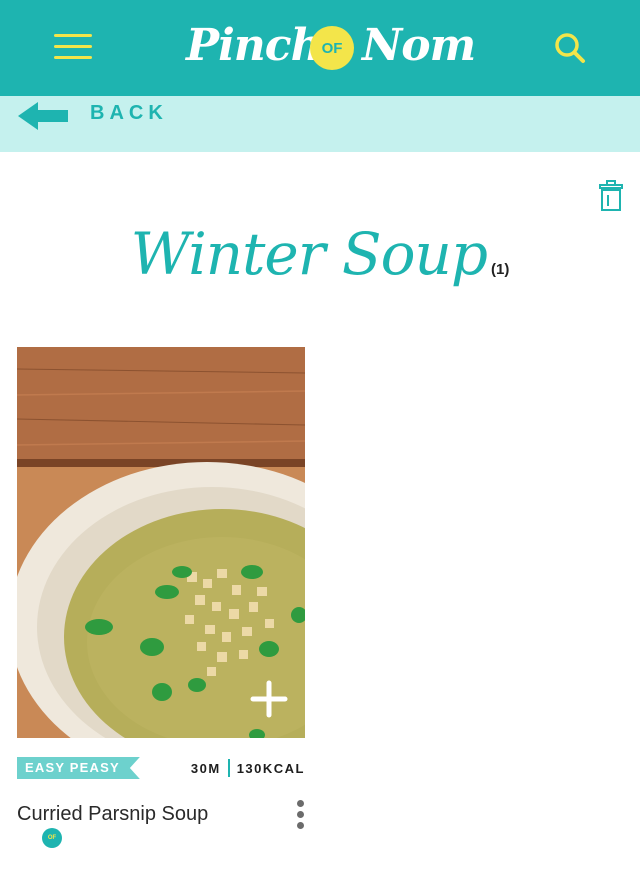  I want to click on site-logo: Pinch OF Nom, so click(331, 47).